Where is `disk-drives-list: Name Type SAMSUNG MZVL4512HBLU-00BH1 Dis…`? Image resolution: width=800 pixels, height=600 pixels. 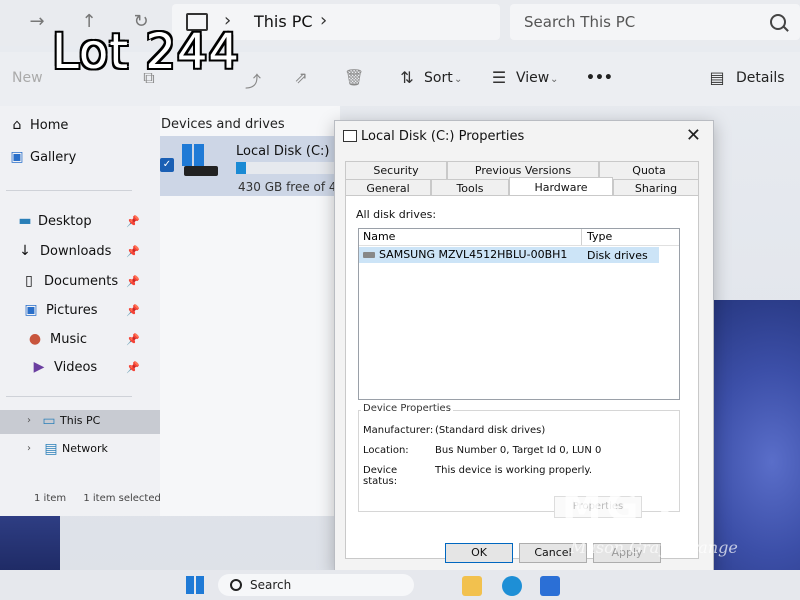
disk-drives-list: Name Type SAMSUNG MZVL4512HBLU-00BH1 Dis… is located at coordinates (519, 314).